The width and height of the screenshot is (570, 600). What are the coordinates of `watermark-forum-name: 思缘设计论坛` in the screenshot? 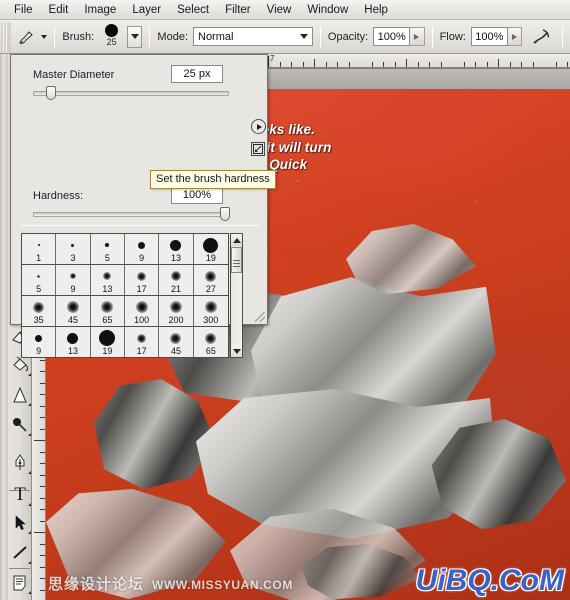 It's located at (96, 584).